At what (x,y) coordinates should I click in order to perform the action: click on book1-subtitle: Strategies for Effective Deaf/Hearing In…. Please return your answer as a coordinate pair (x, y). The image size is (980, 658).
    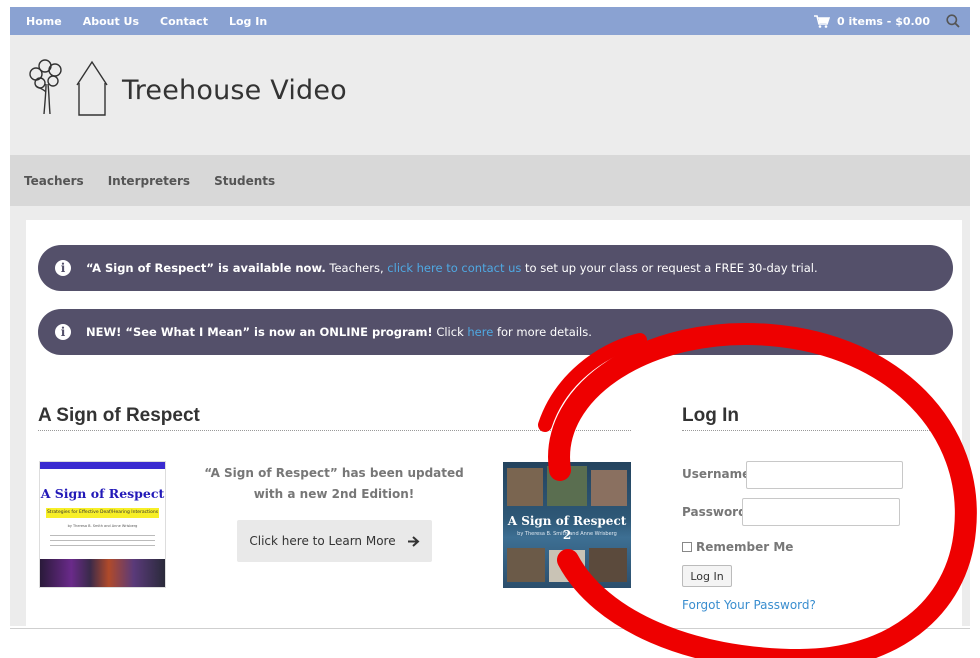
    Looking at the image, I should click on (102, 513).